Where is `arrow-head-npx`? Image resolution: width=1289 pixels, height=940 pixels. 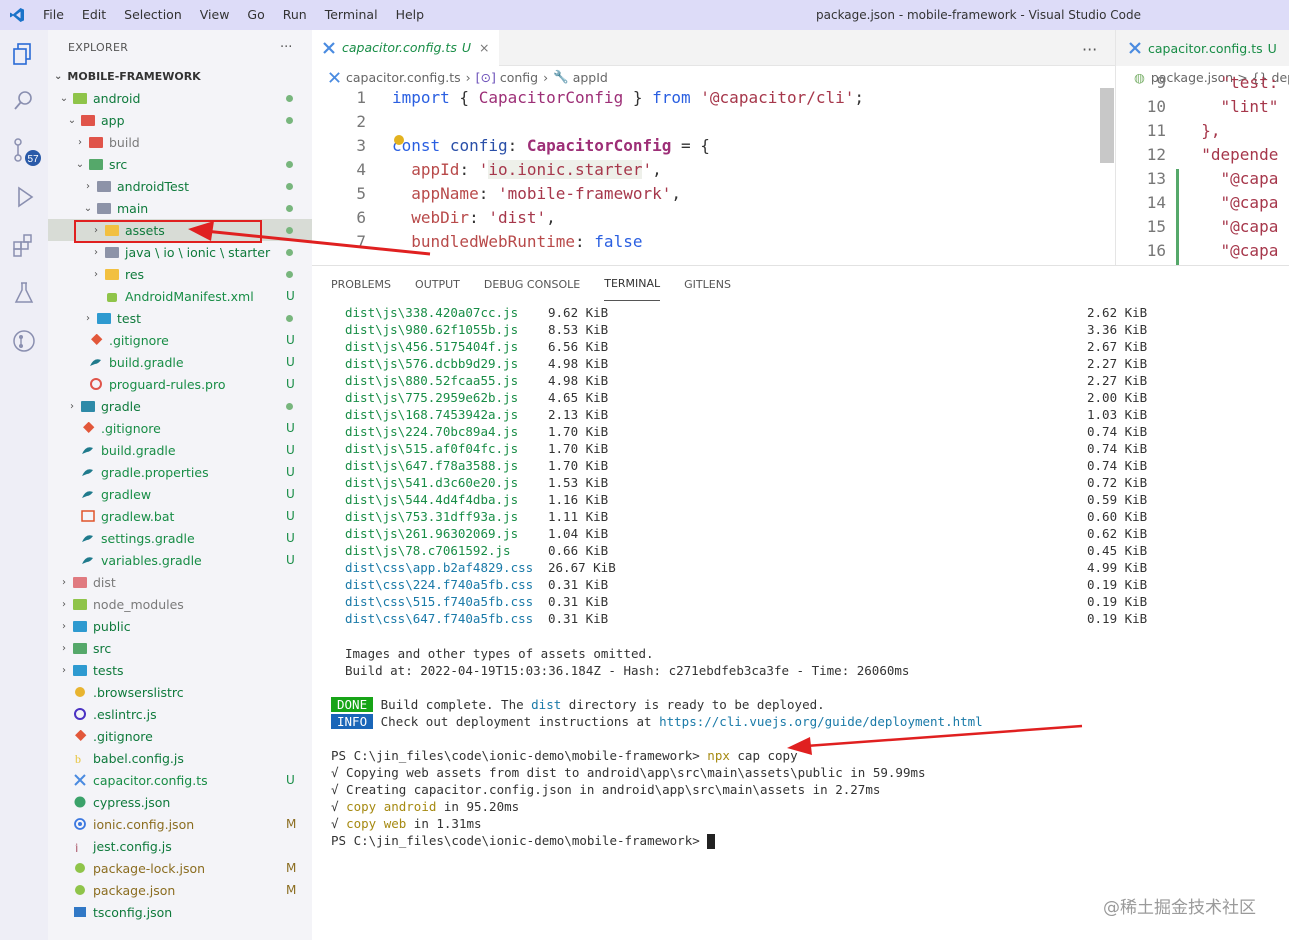
arrow-head-npx is located at coordinates (799, 746).